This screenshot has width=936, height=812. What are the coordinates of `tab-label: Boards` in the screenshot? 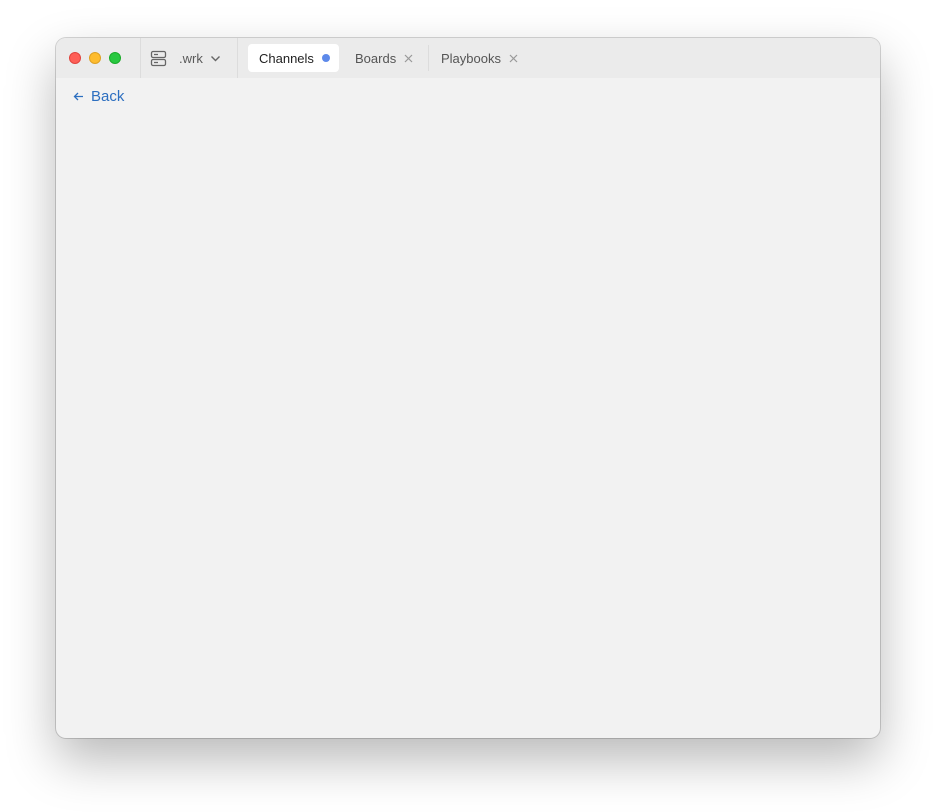 It's located at (376, 58).